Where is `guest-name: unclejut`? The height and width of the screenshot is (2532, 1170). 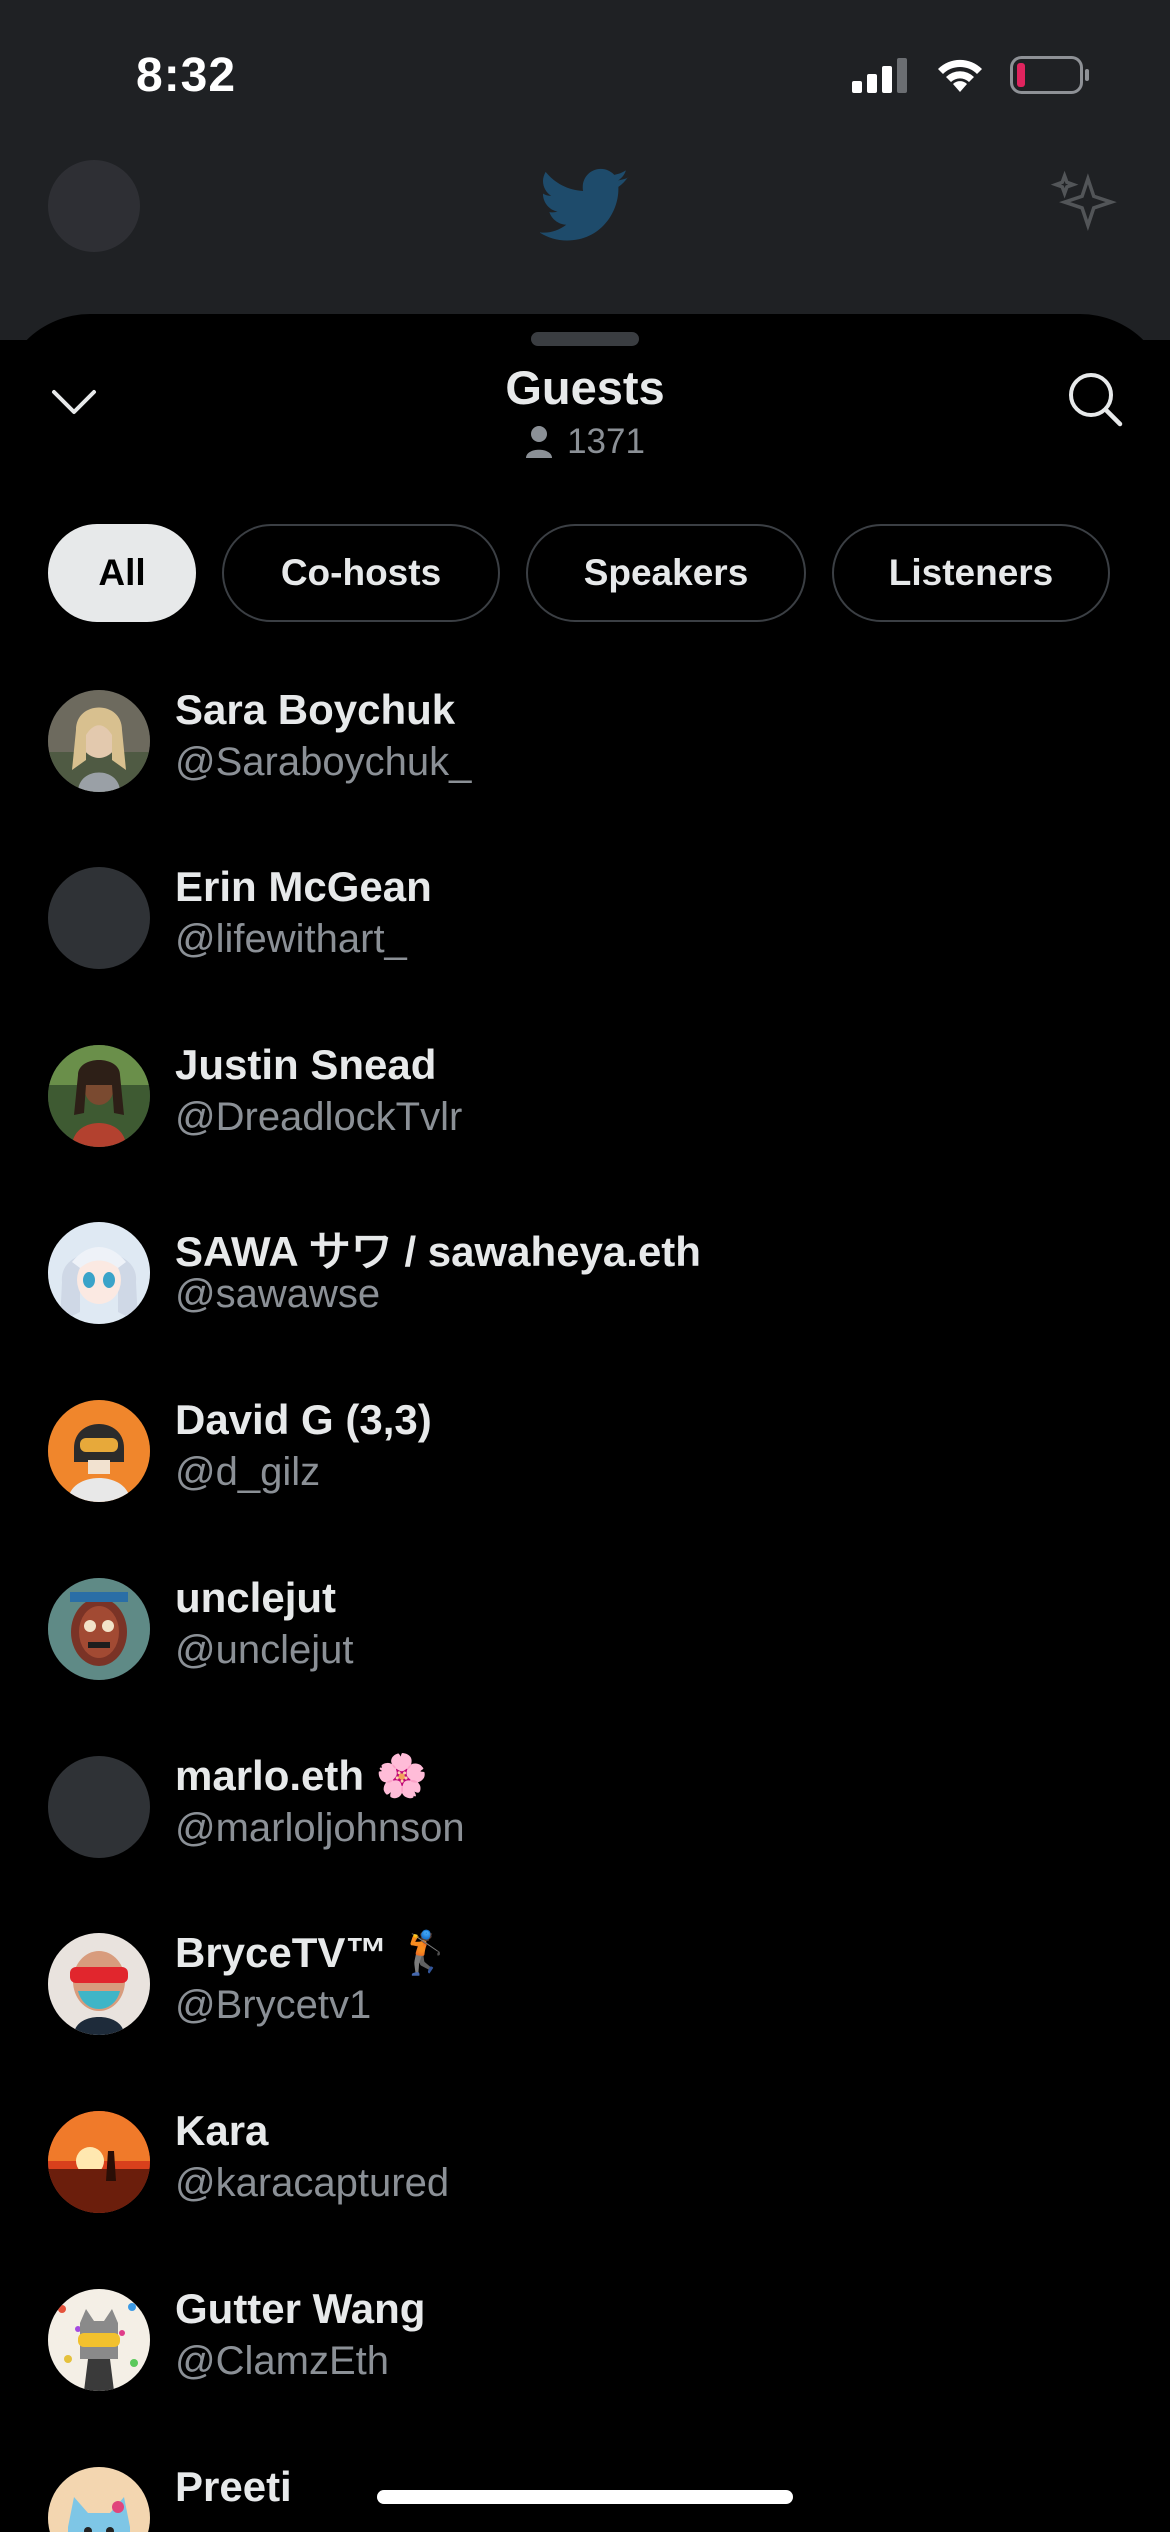 guest-name: unclejut is located at coordinates (256, 1597).